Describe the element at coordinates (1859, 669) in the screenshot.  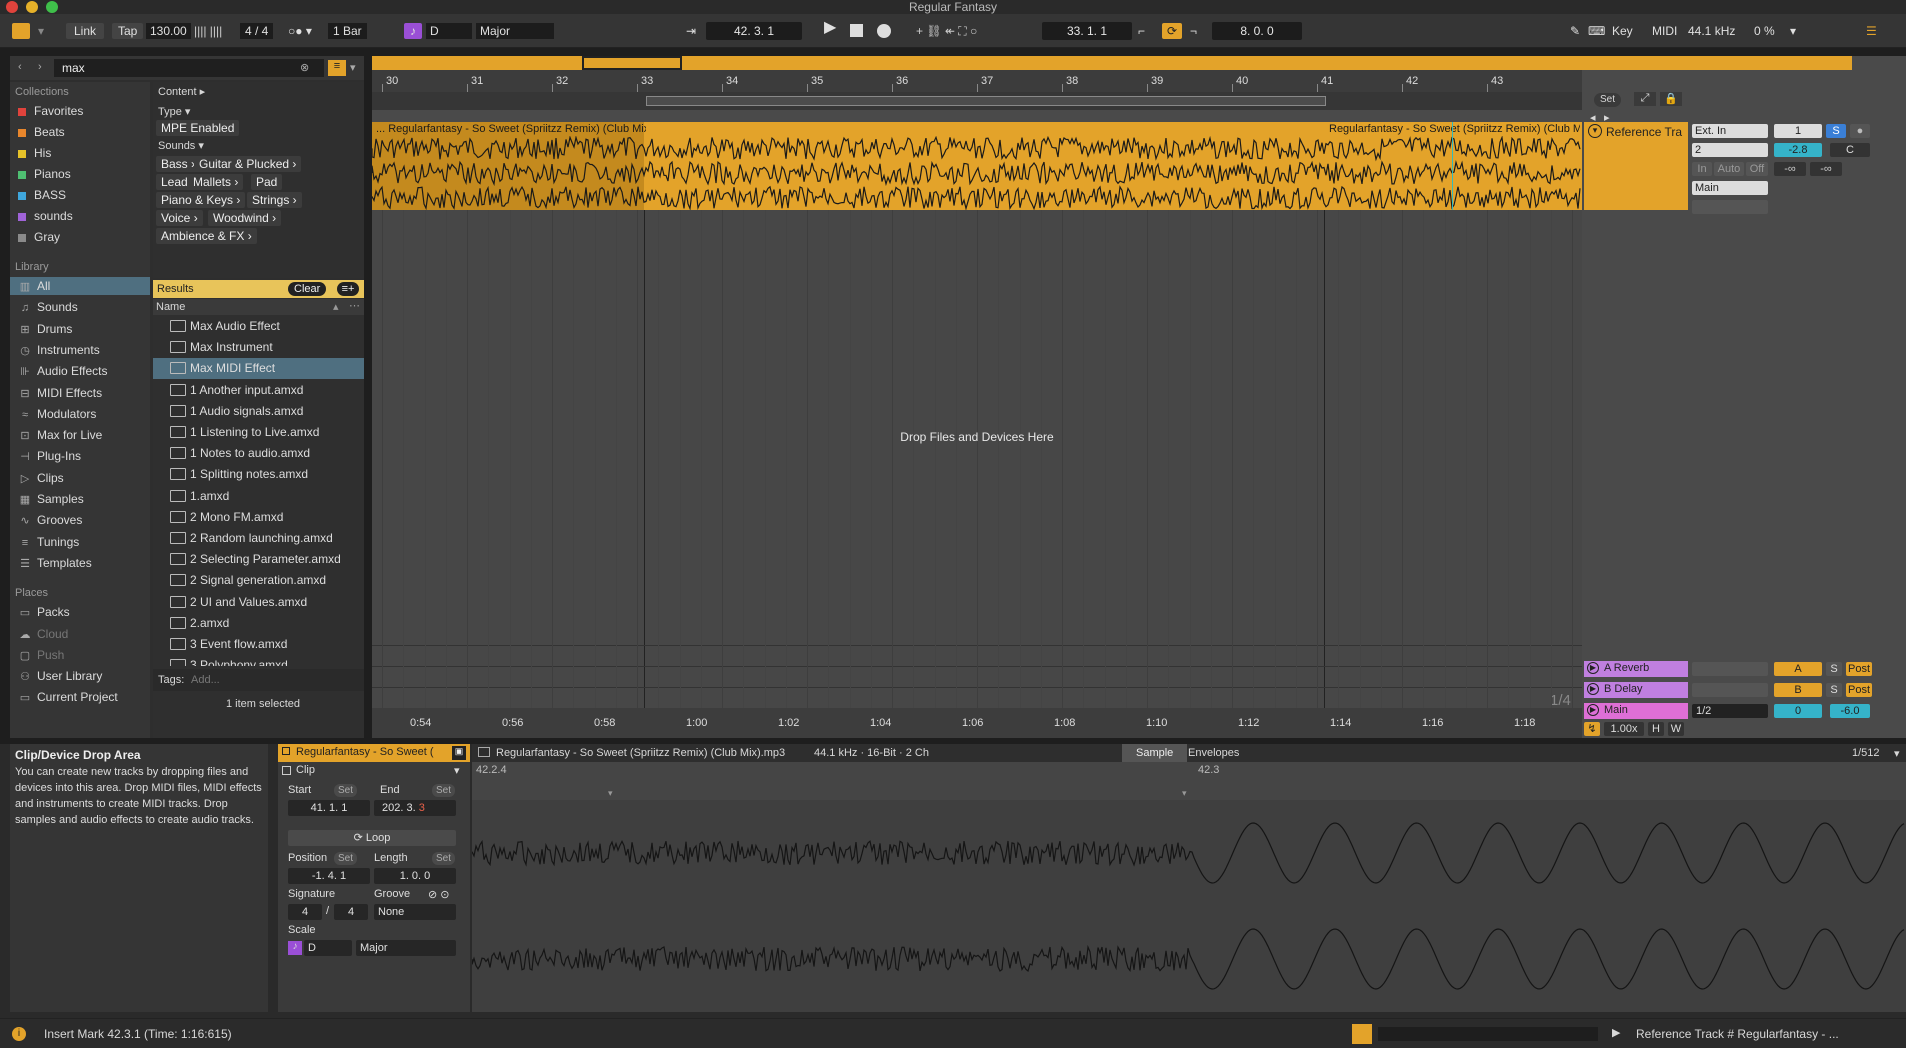
I see `return-post-button: Post` at that location.